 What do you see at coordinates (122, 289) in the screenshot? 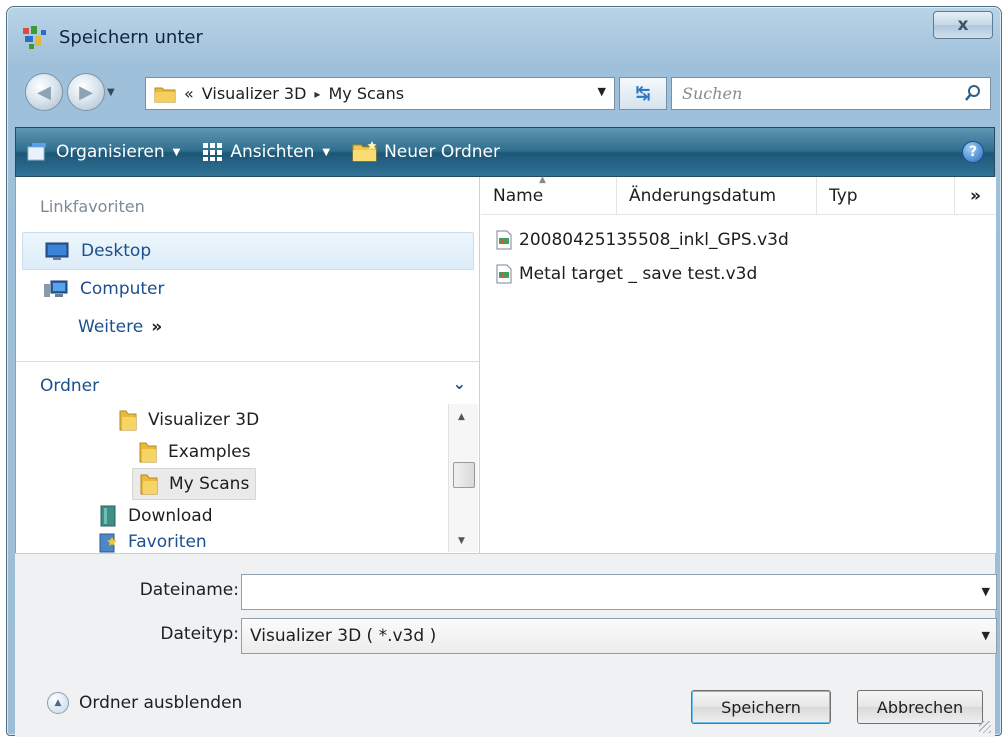
I see `favorite-computer-label: Computer` at bounding box center [122, 289].